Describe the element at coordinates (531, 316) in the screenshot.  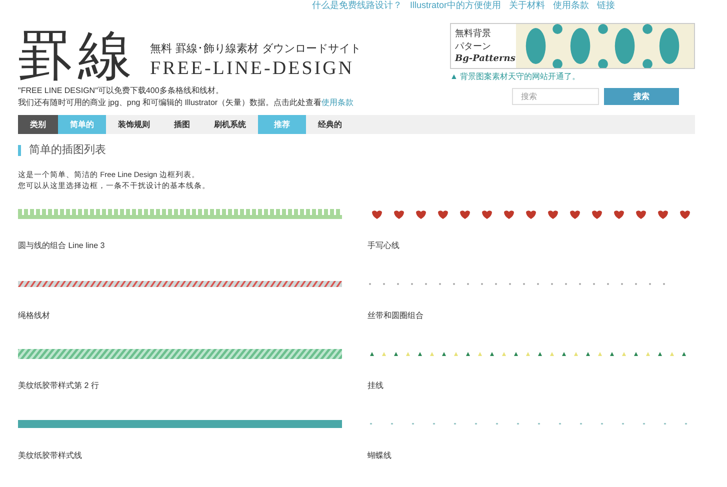
I see `line-name: 丝带和圆圈组合` at that location.